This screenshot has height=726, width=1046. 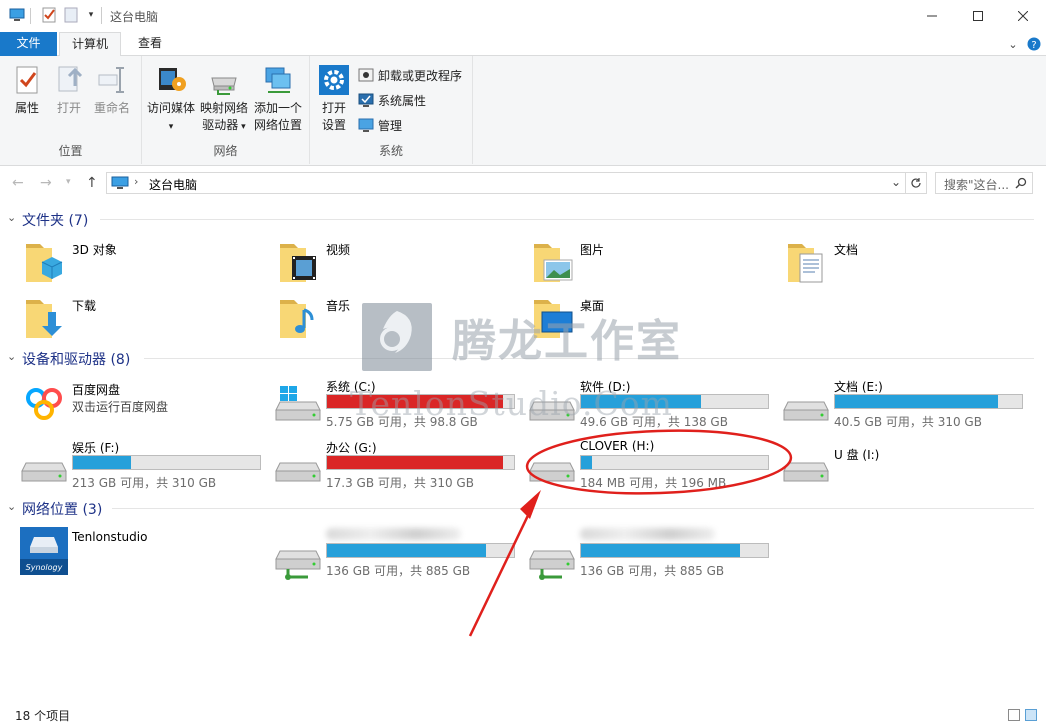 I want to click on access-media-button: 访问媒体 ▾, so click(x=171, y=100).